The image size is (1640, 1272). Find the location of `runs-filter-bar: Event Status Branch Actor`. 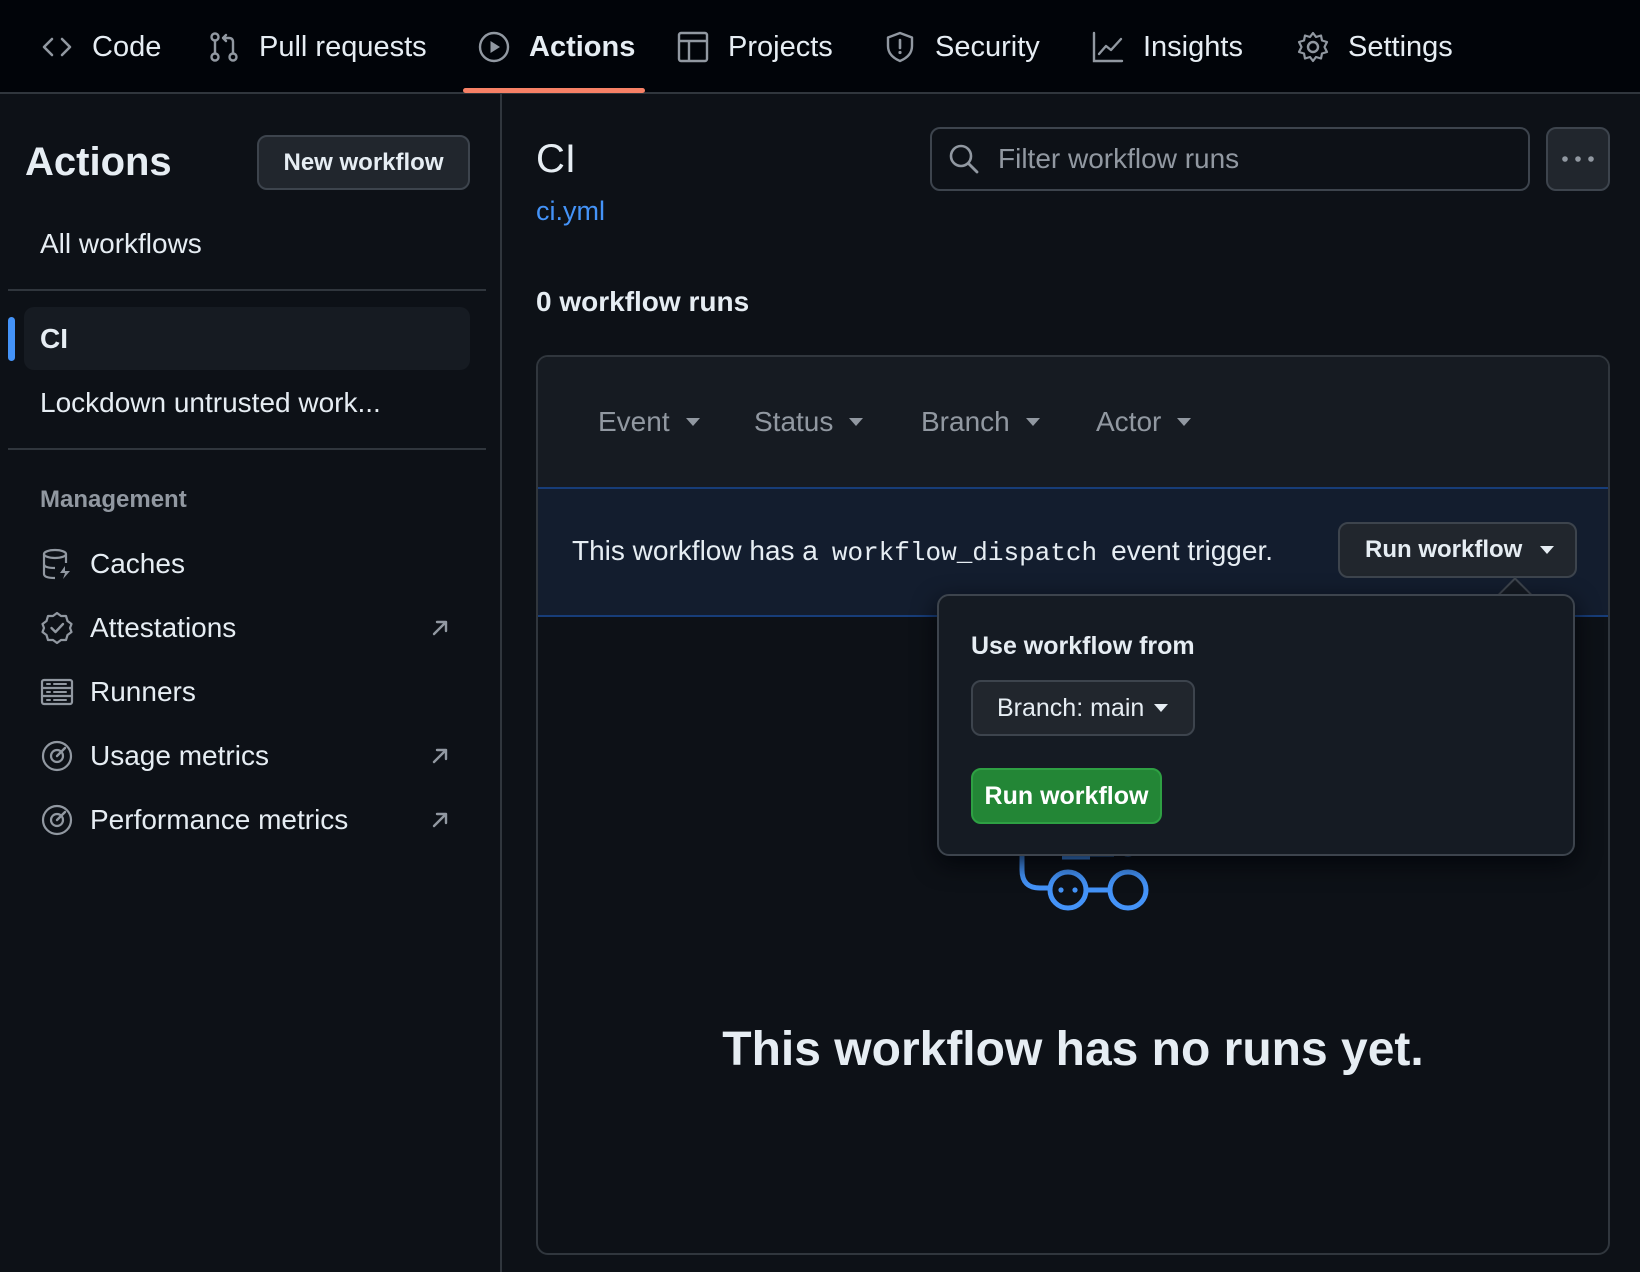

runs-filter-bar: Event Status Branch Actor is located at coordinates (1073, 422).